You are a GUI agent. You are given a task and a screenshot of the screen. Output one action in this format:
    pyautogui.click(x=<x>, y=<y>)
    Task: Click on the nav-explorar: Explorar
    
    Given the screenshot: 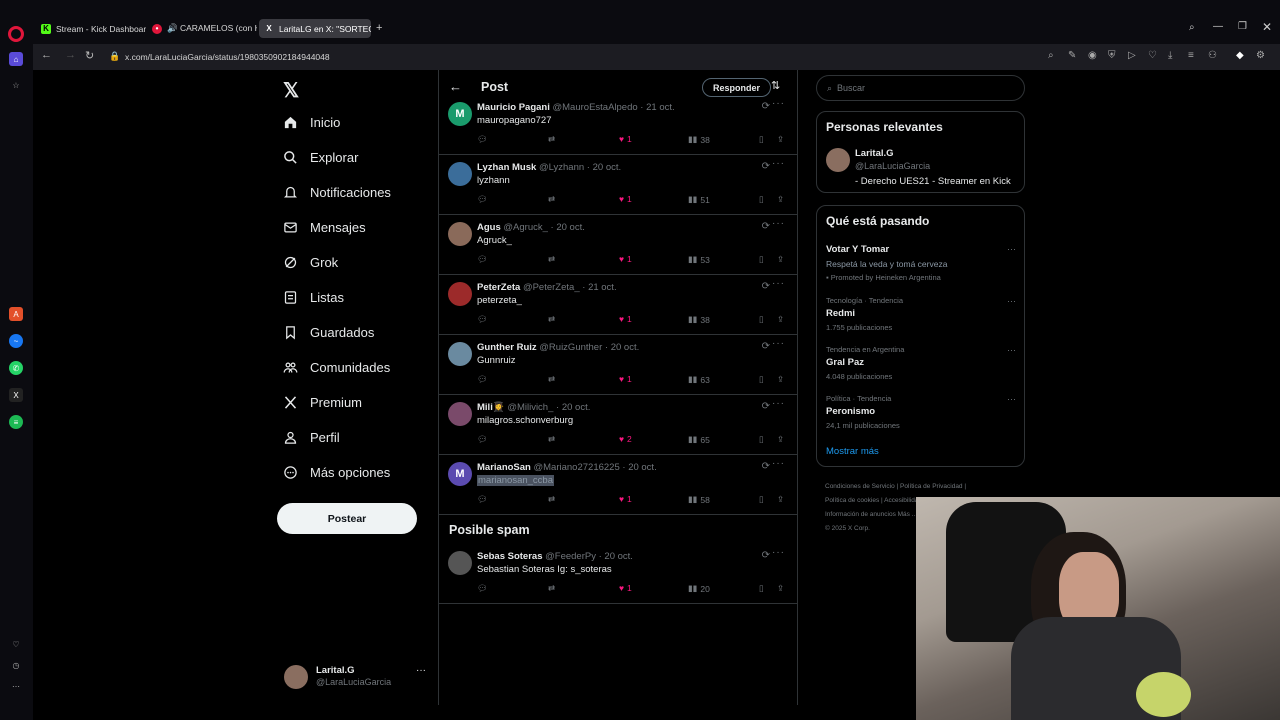 What is the action you would take?
    pyautogui.click(x=320, y=157)
    